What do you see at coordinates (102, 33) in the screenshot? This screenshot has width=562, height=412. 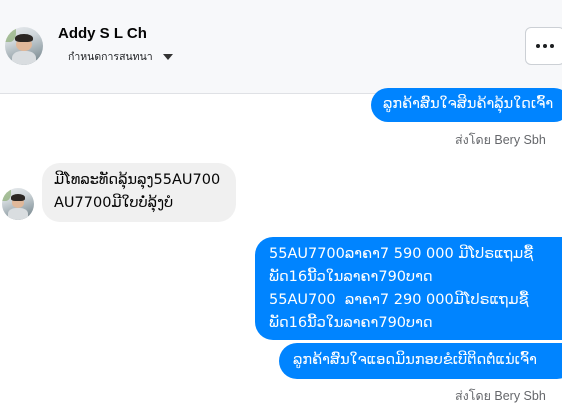 I see `contact-name: Addy S L Ch` at bounding box center [102, 33].